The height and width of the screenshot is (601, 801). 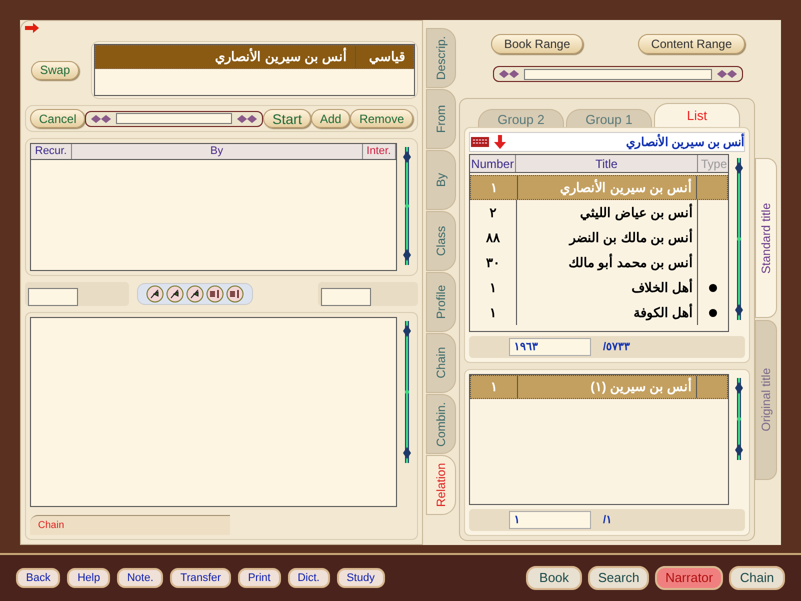 I want to click on list-row: ٨٨ أنس بن مالك بن النضر, so click(x=599, y=237).